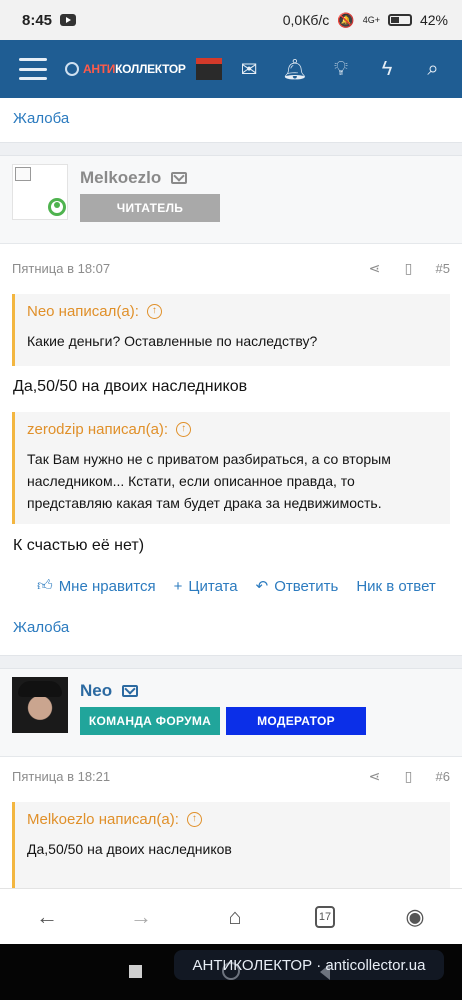 The image size is (462, 1000). What do you see at coordinates (395, 586) in the screenshot?
I see `nick-reply-button: Ник в ответ` at bounding box center [395, 586].